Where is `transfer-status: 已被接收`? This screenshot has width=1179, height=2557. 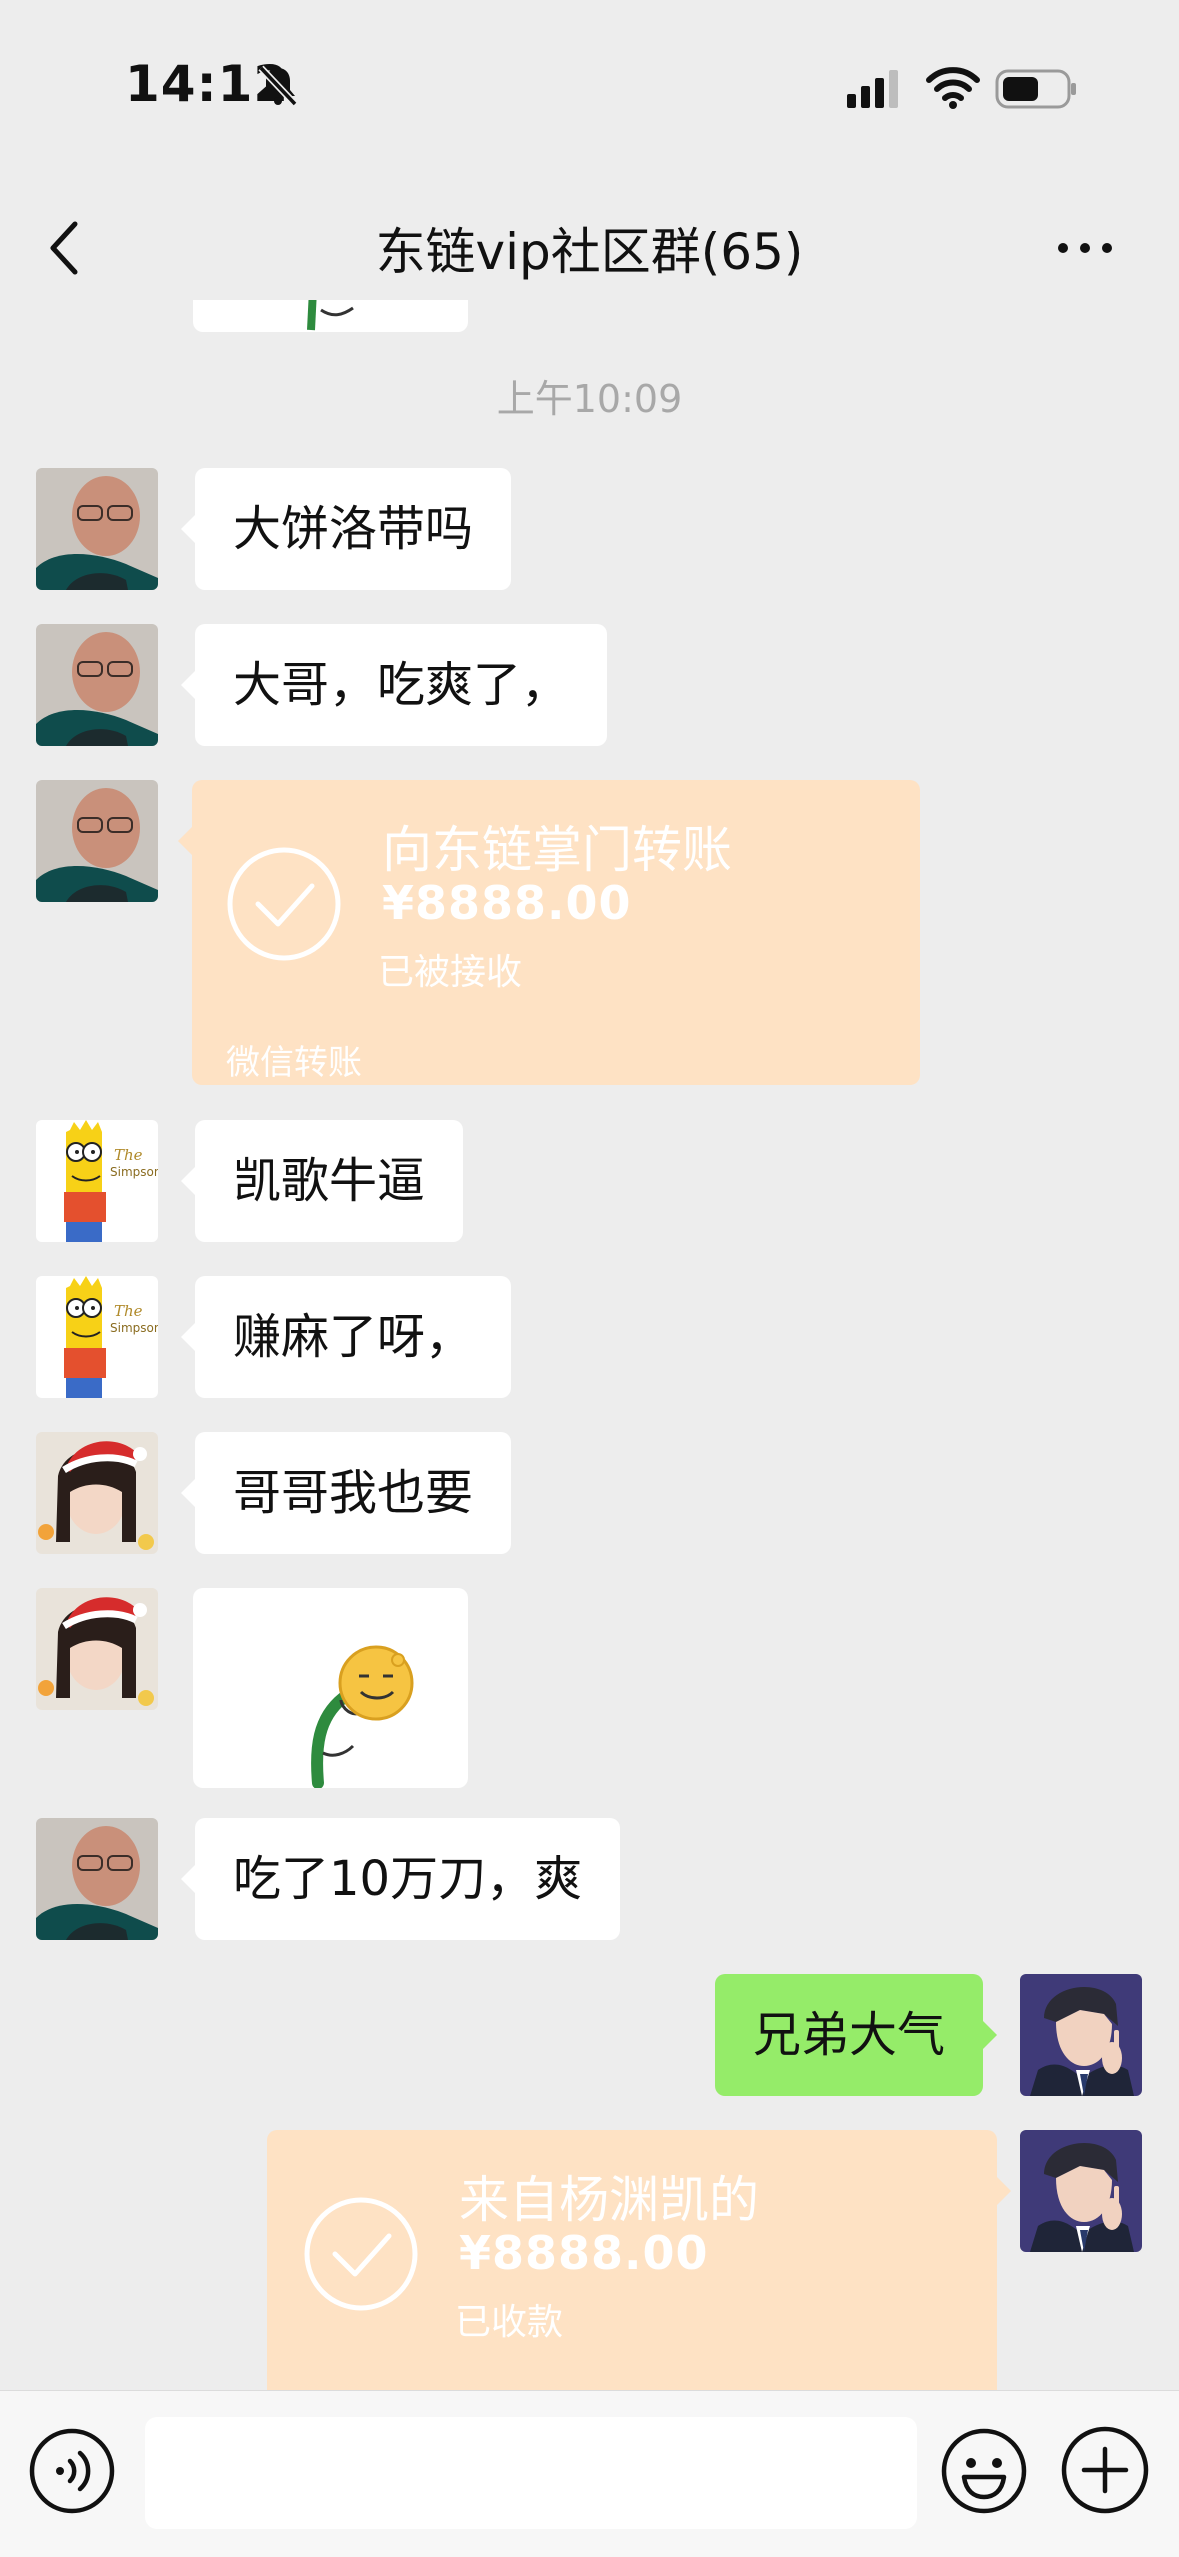
transfer-status: 已被接收 is located at coordinates (450, 972).